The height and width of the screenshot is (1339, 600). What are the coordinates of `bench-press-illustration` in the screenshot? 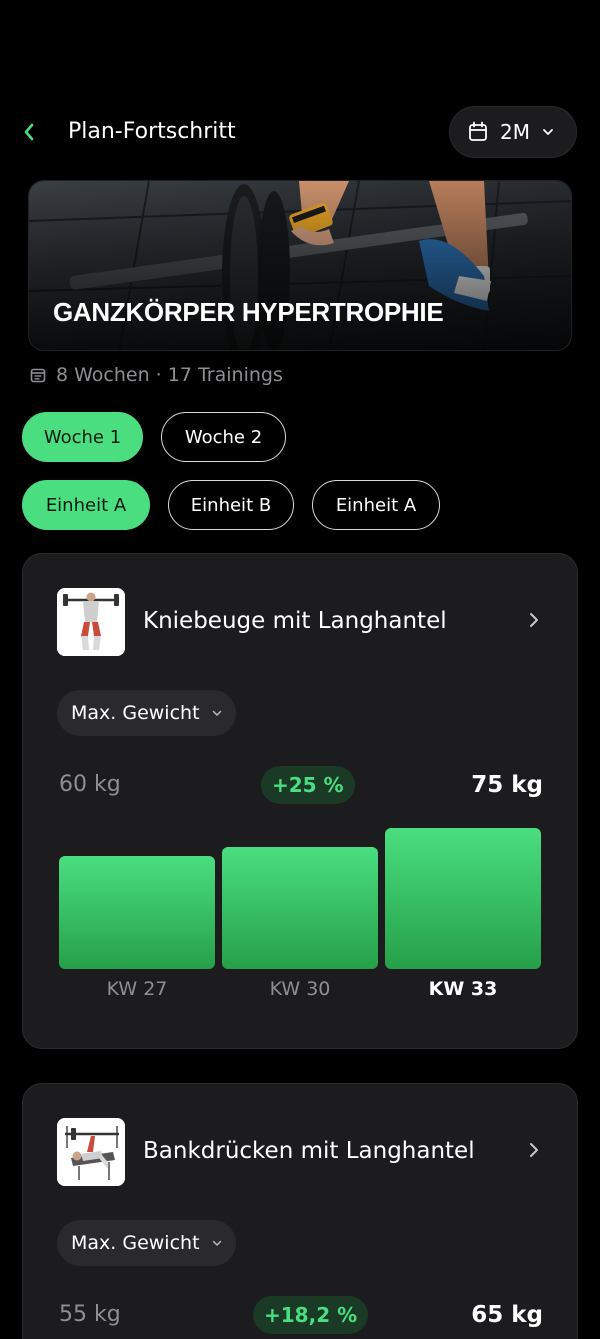 It's located at (91, 1152).